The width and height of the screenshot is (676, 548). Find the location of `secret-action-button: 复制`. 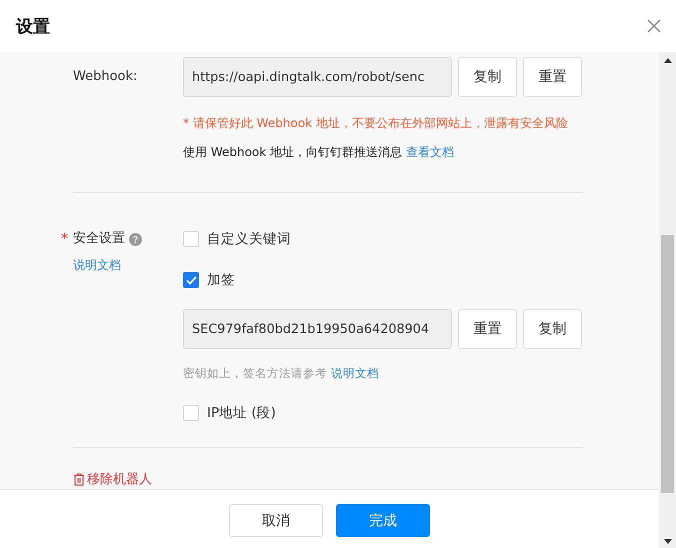

secret-action-button: 复制 is located at coordinates (552, 329).